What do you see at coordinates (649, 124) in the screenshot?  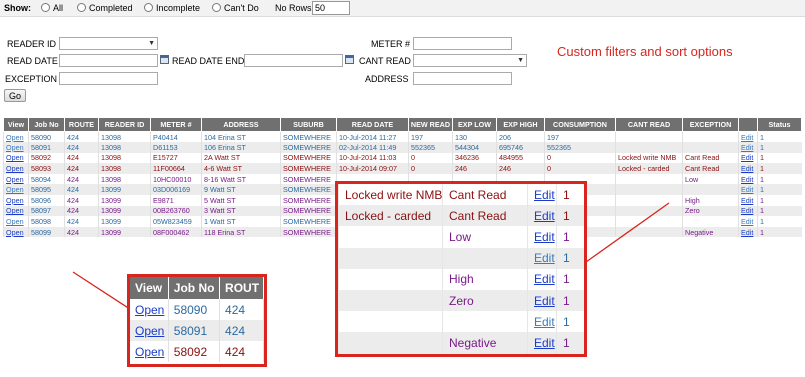 I see `column-header-cant-read: CANT READ` at bounding box center [649, 124].